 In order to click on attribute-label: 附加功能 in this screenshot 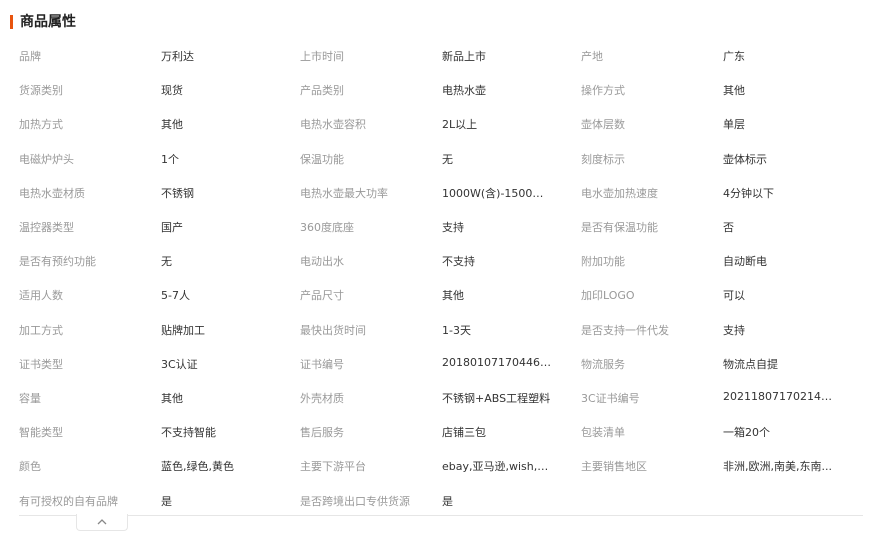, I will do `click(603, 262)`.